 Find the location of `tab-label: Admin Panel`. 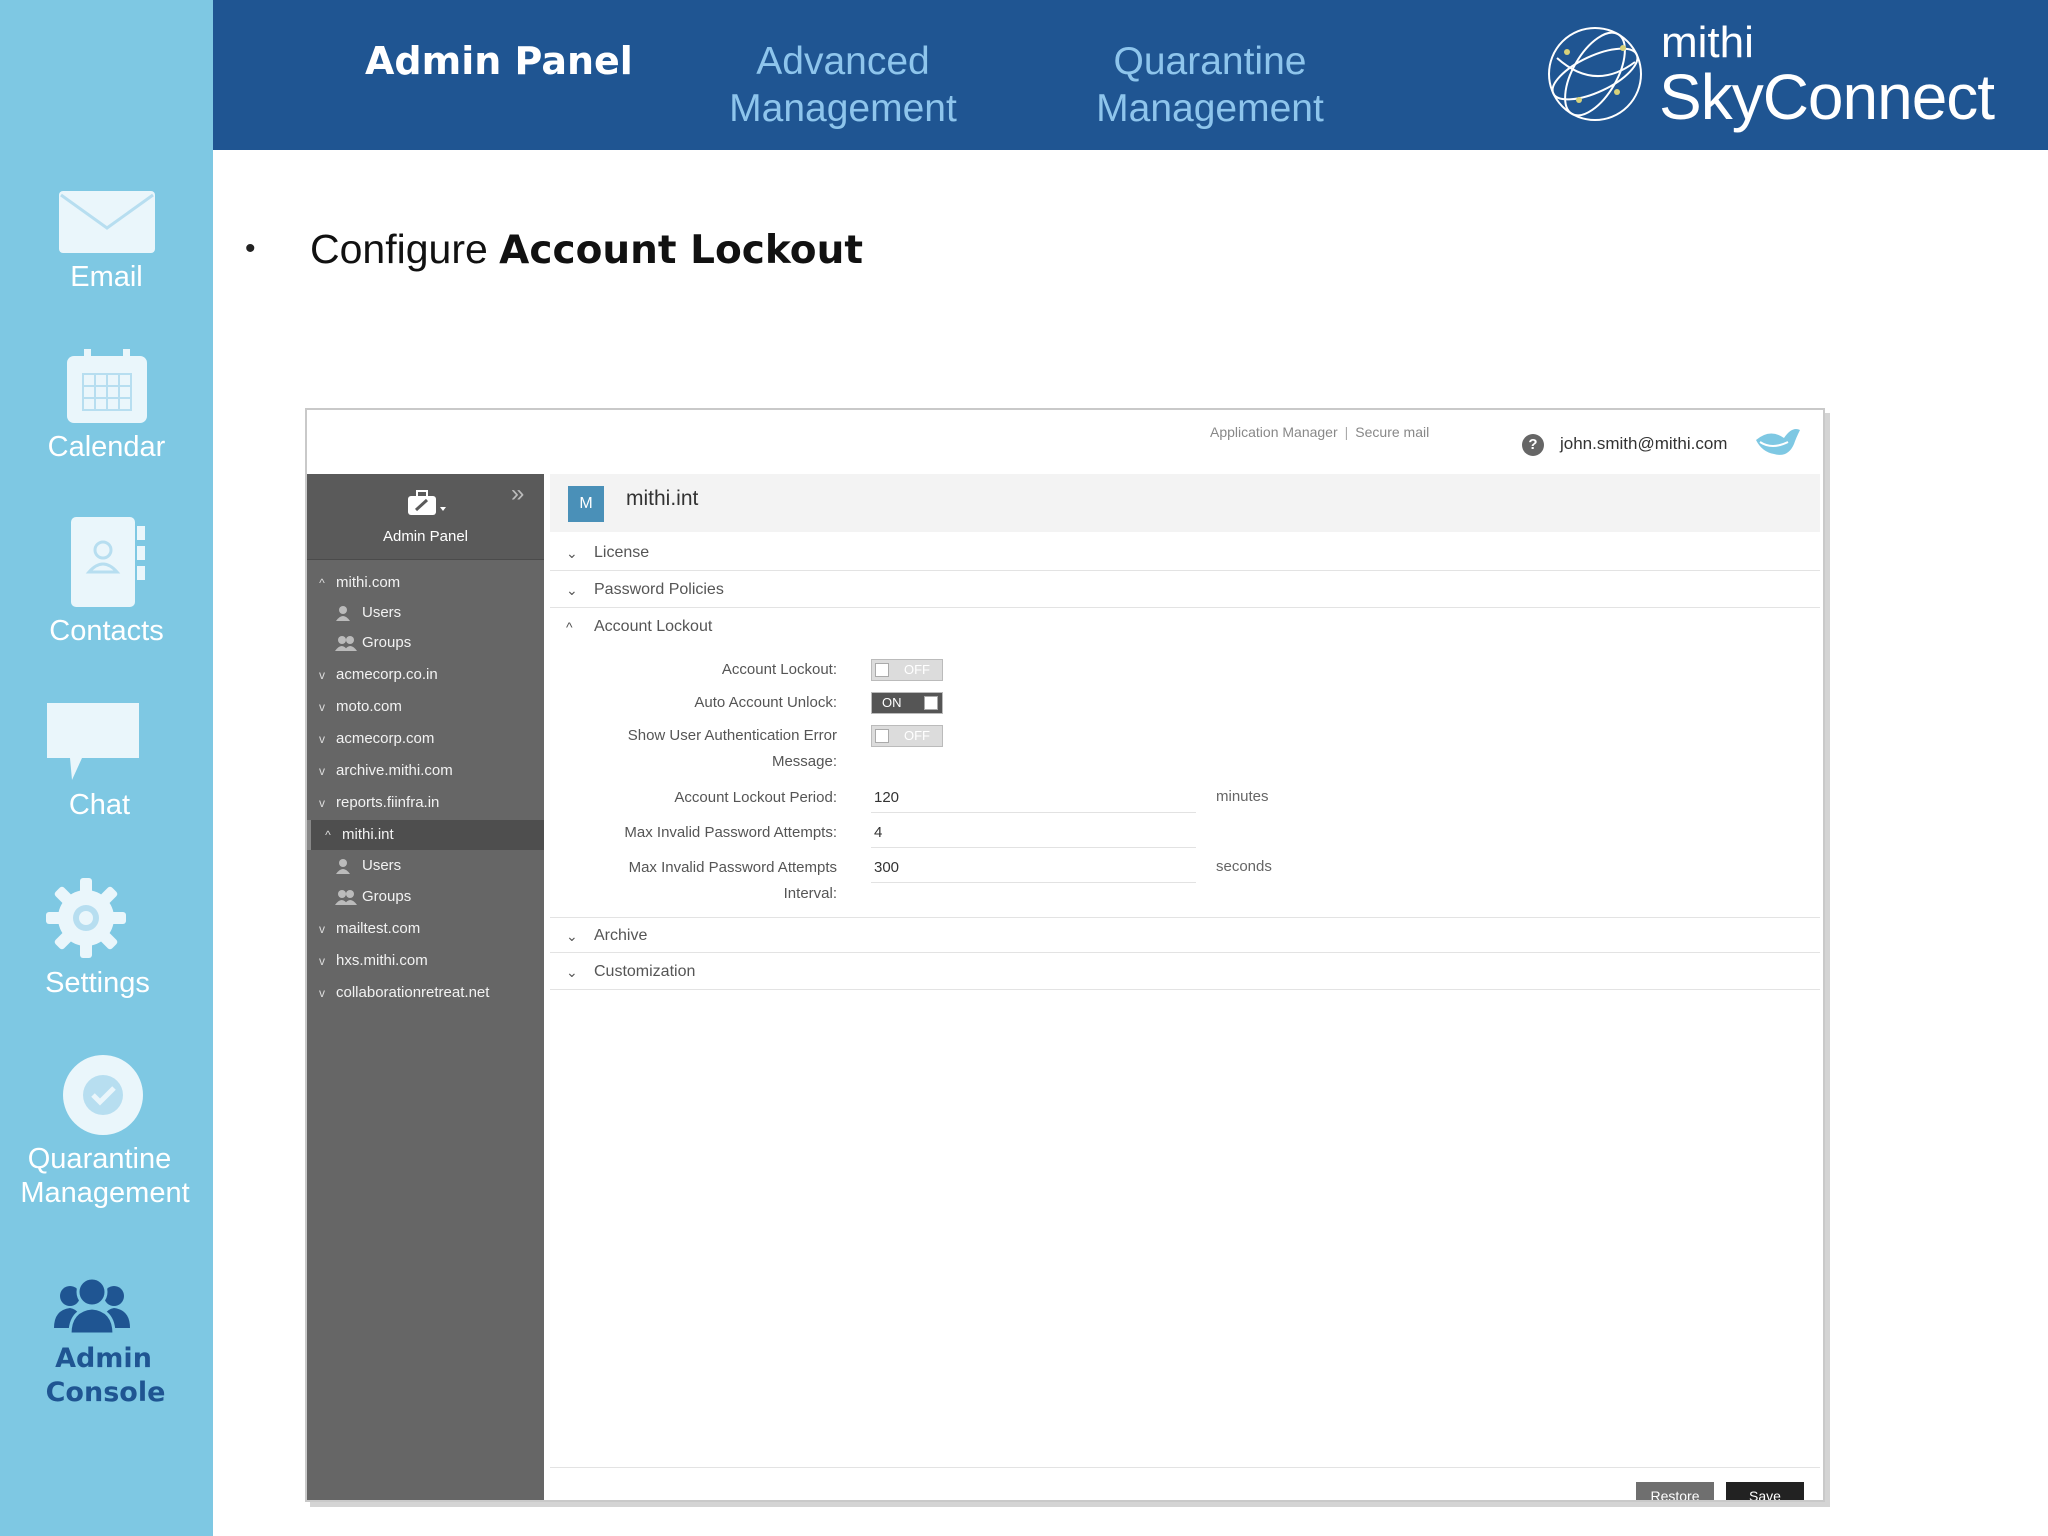

tab-label: Admin Panel is located at coordinates (499, 61).